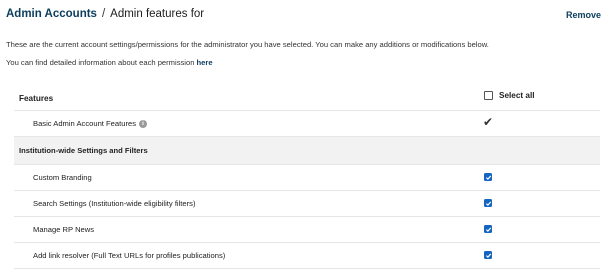 This screenshot has width=601, height=273. I want to click on manage-rp-news-checkbox, so click(488, 229).